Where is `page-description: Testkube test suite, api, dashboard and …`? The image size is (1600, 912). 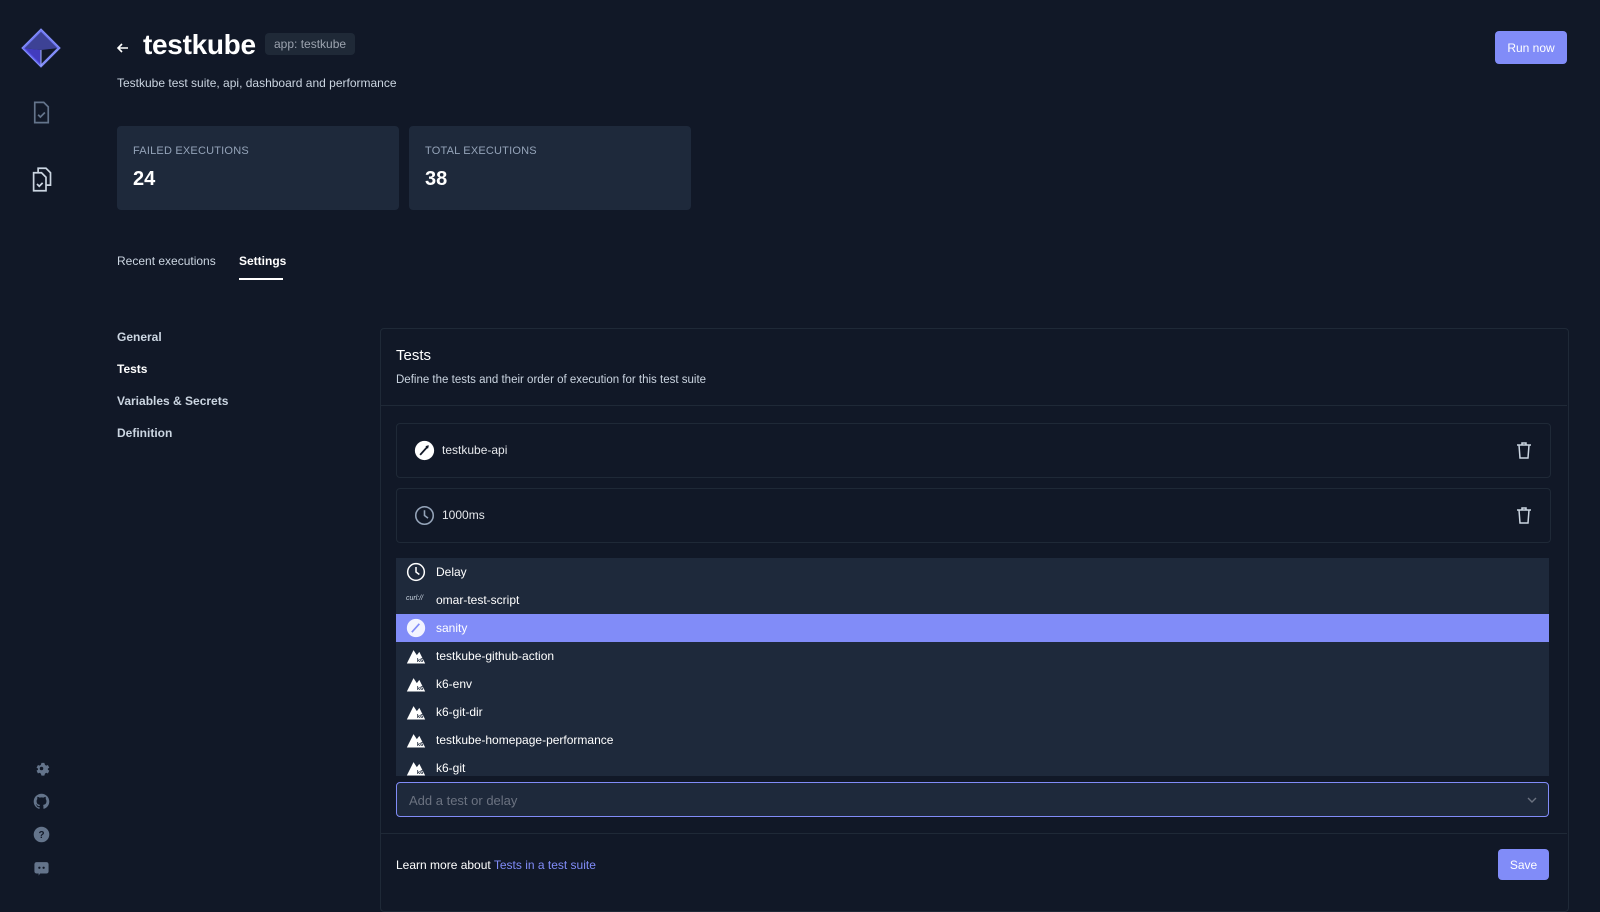
page-description: Testkube test suite, api, dashboard and … is located at coordinates (257, 83).